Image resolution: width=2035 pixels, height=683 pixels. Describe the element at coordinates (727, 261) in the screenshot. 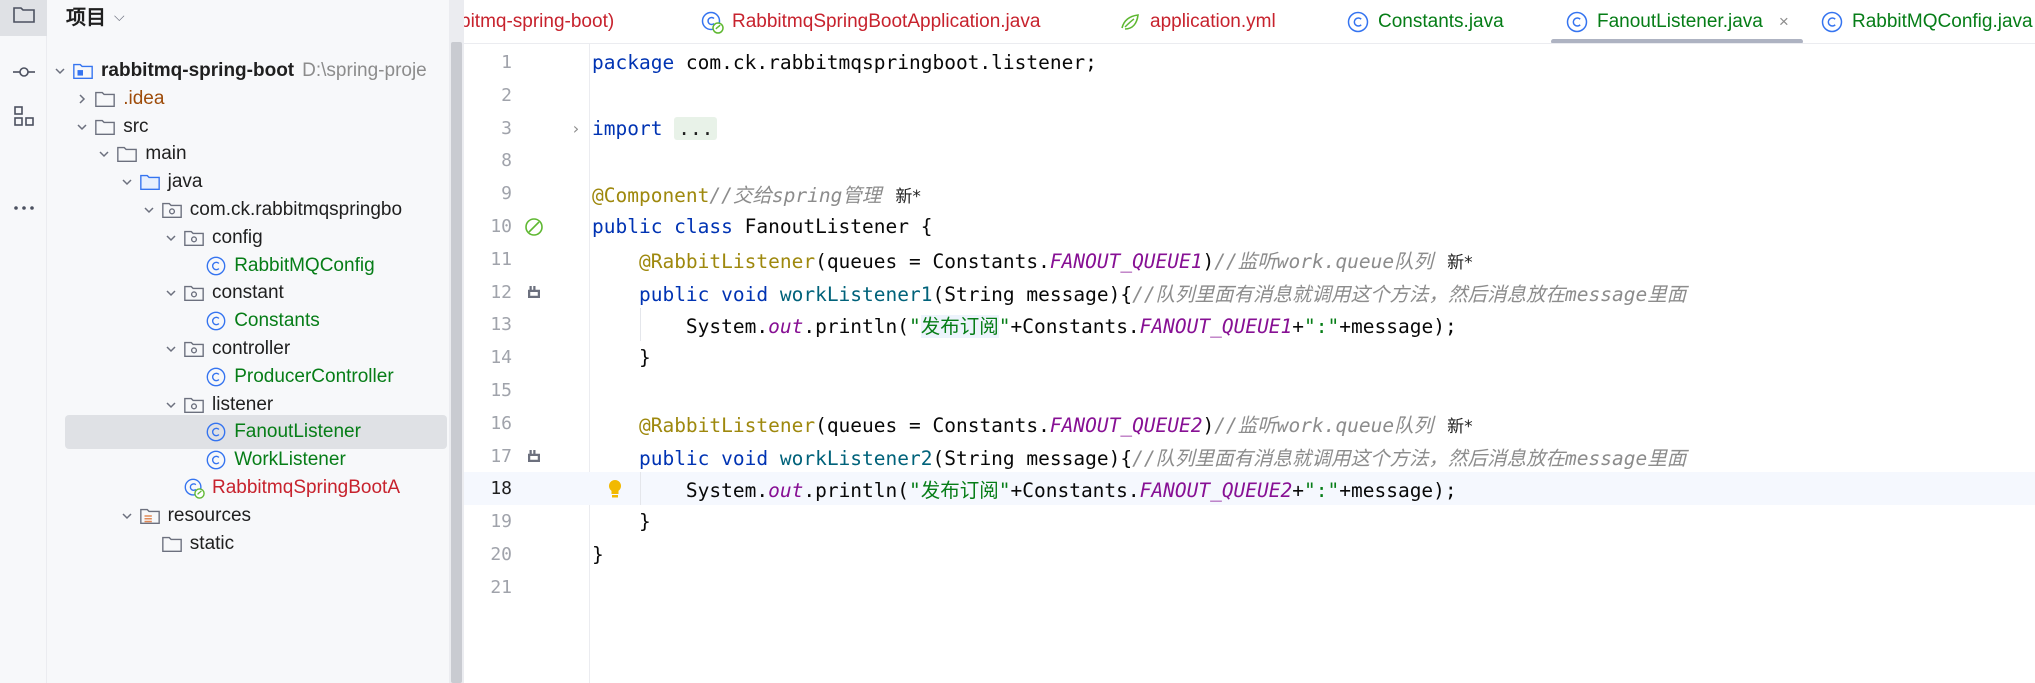

I see `annotation: @RabbitListener` at that location.